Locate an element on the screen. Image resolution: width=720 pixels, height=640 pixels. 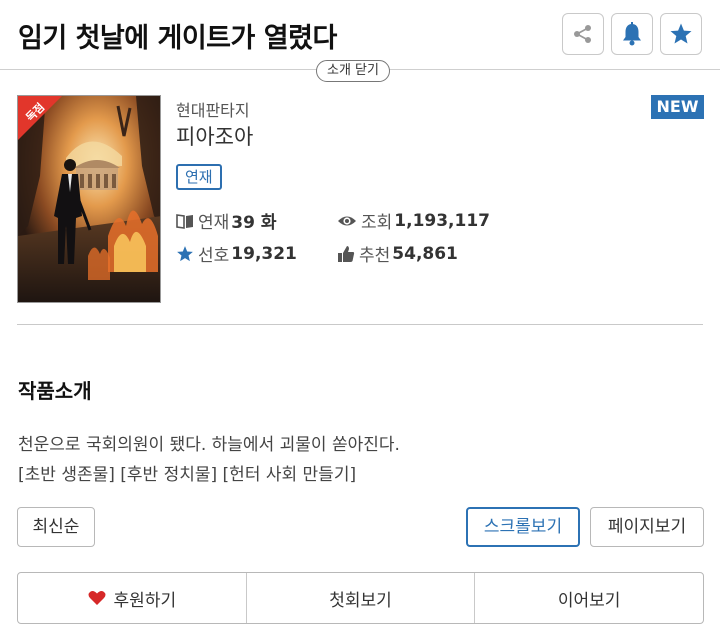
recs-label: 추천 is located at coordinates (375, 256).